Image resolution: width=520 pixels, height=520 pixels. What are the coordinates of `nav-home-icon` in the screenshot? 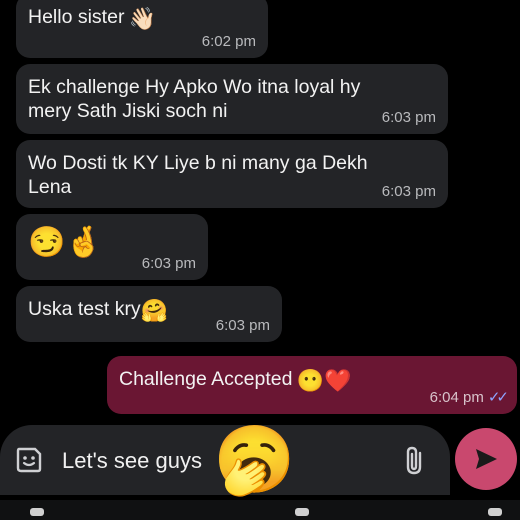 It's located at (302, 512).